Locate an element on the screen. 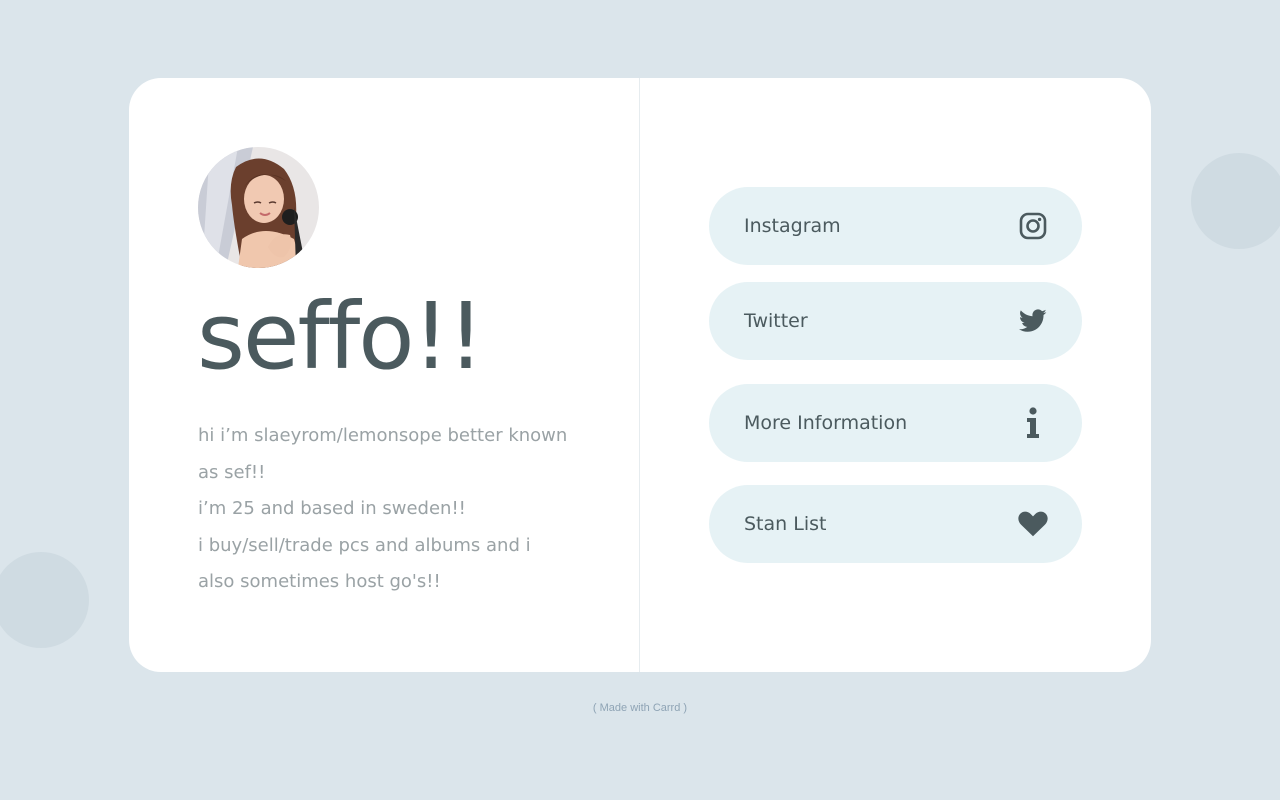 The image size is (1280, 800). more-information-button: More Information is located at coordinates (895, 423).